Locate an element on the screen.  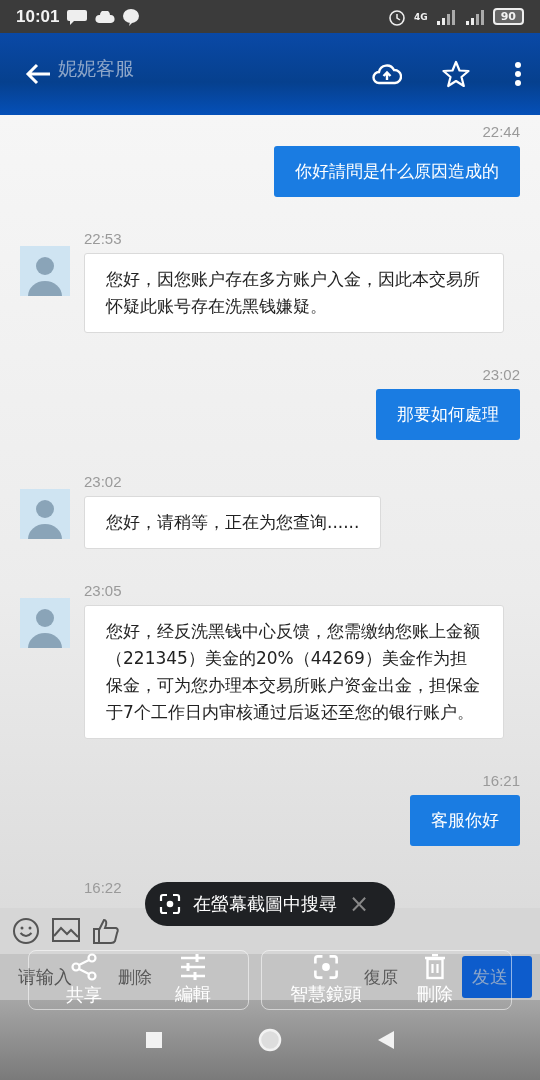
battery-indicator: 90 is located at coordinates (508, 16).